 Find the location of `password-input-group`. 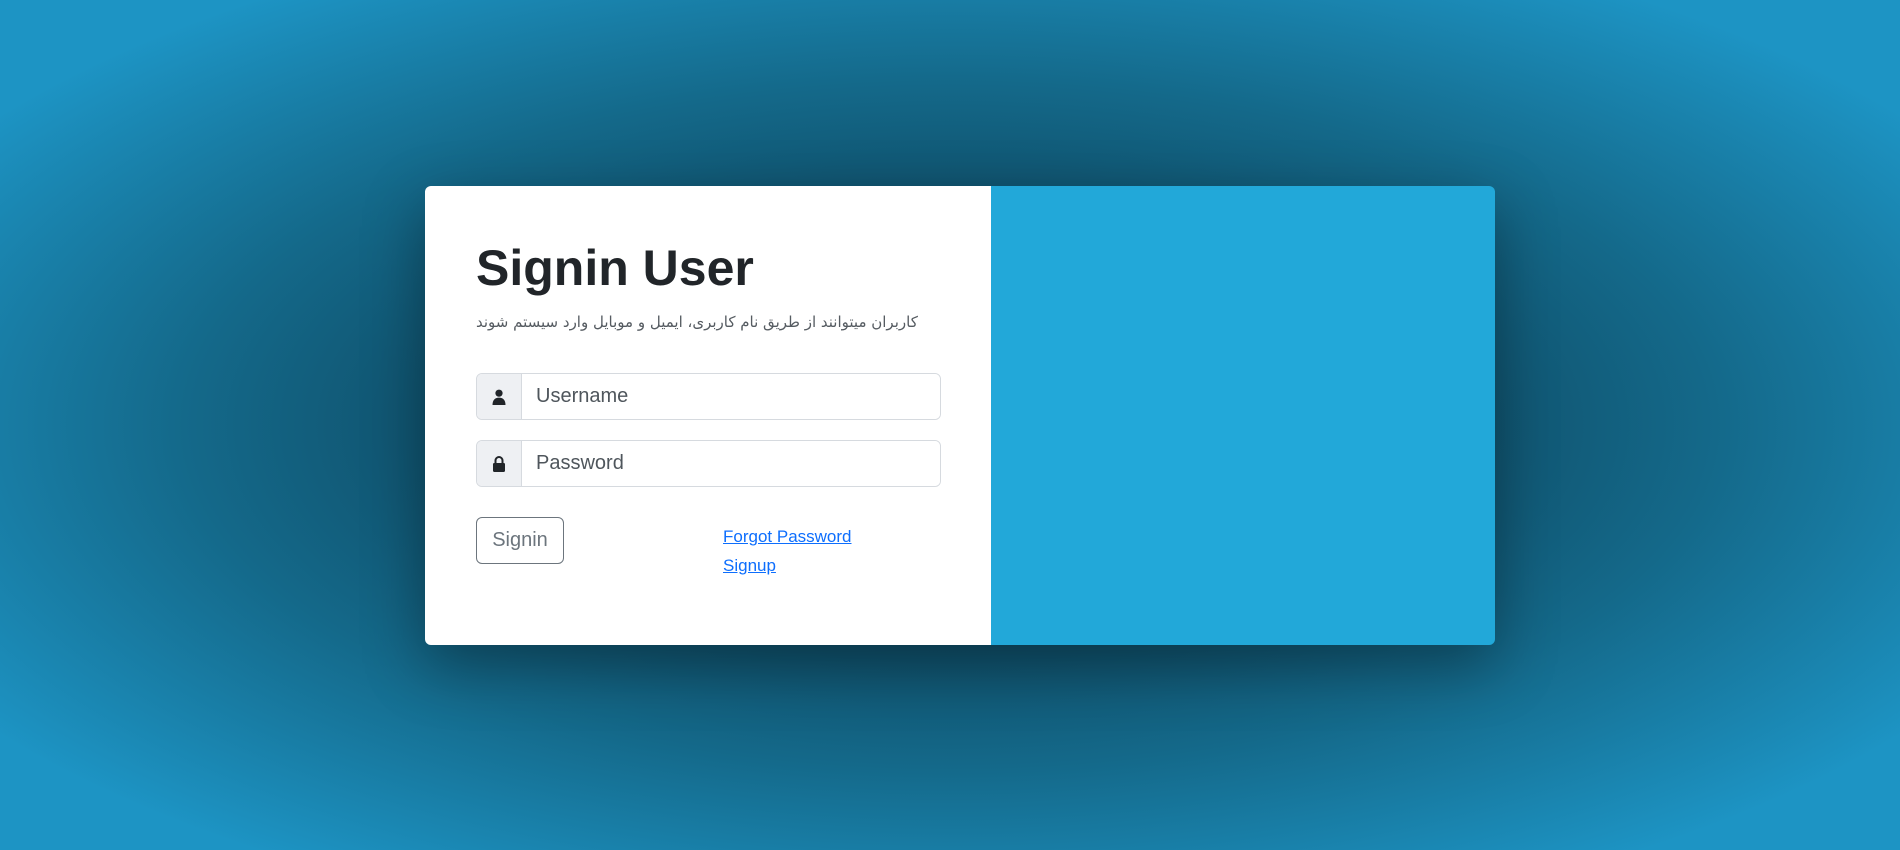

password-input-group is located at coordinates (708, 463).